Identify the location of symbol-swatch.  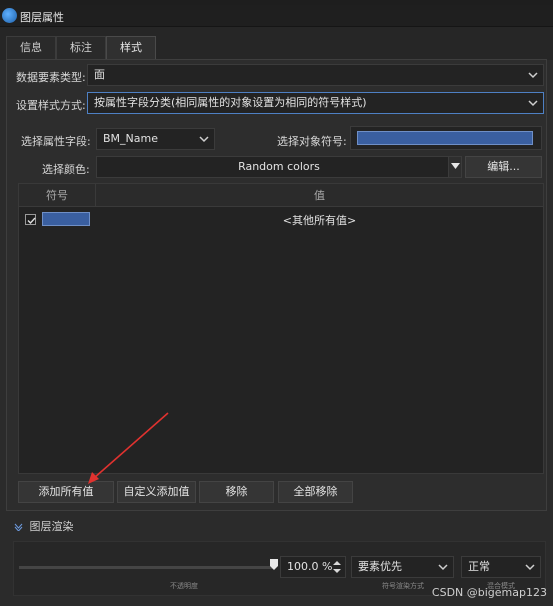
(445, 138).